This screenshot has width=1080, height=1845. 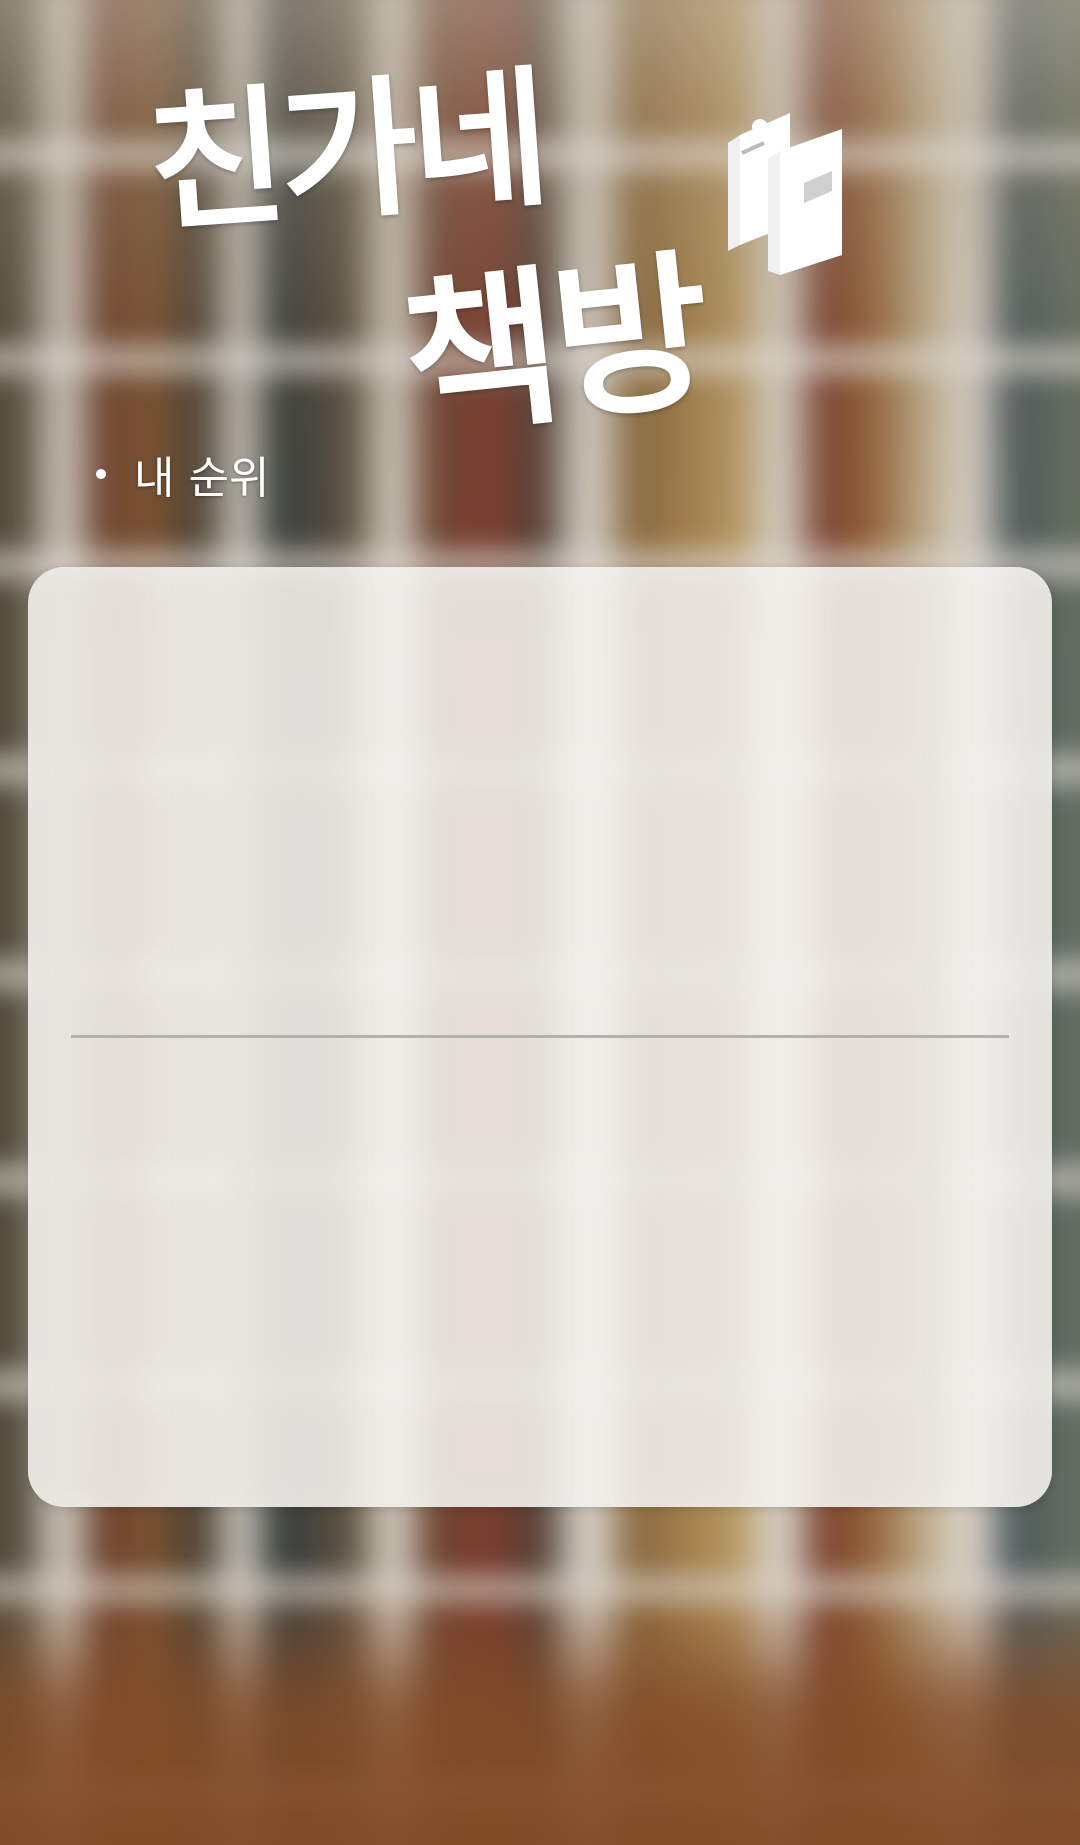 I want to click on my-rank-label: 내 순위, so click(x=202, y=478).